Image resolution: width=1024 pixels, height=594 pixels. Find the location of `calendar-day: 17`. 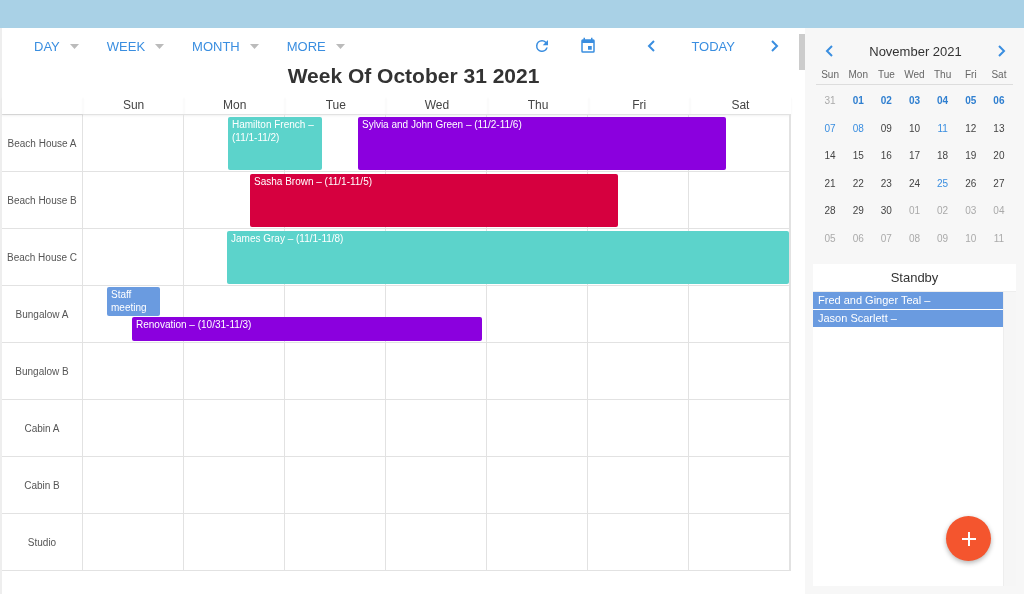

calendar-day: 17 is located at coordinates (914, 156).